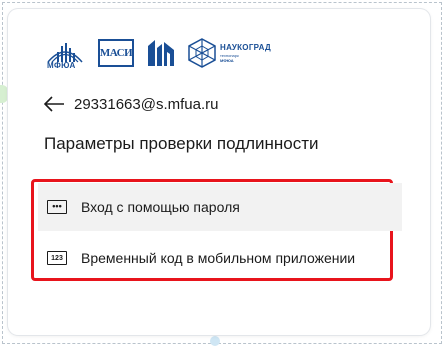  Describe the element at coordinates (245, 47) in the screenshot. I see `naukograd-title: НАУКОГРАД` at that location.